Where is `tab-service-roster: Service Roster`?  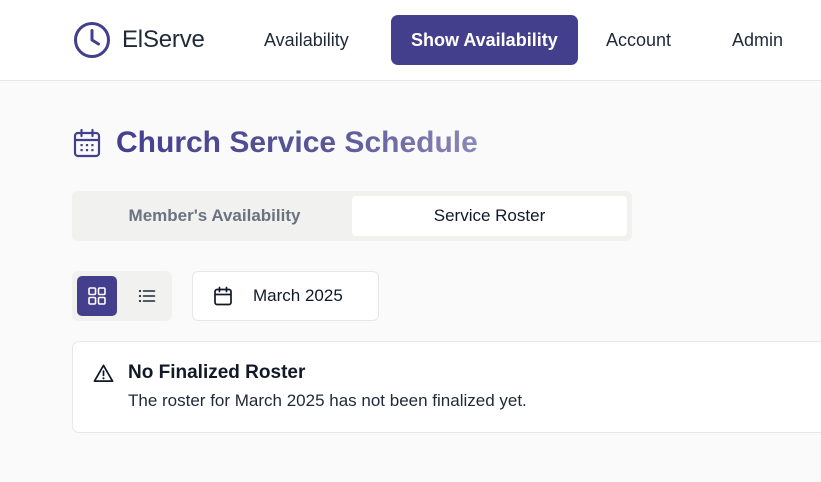
tab-service-roster: Service Roster is located at coordinates (489, 216).